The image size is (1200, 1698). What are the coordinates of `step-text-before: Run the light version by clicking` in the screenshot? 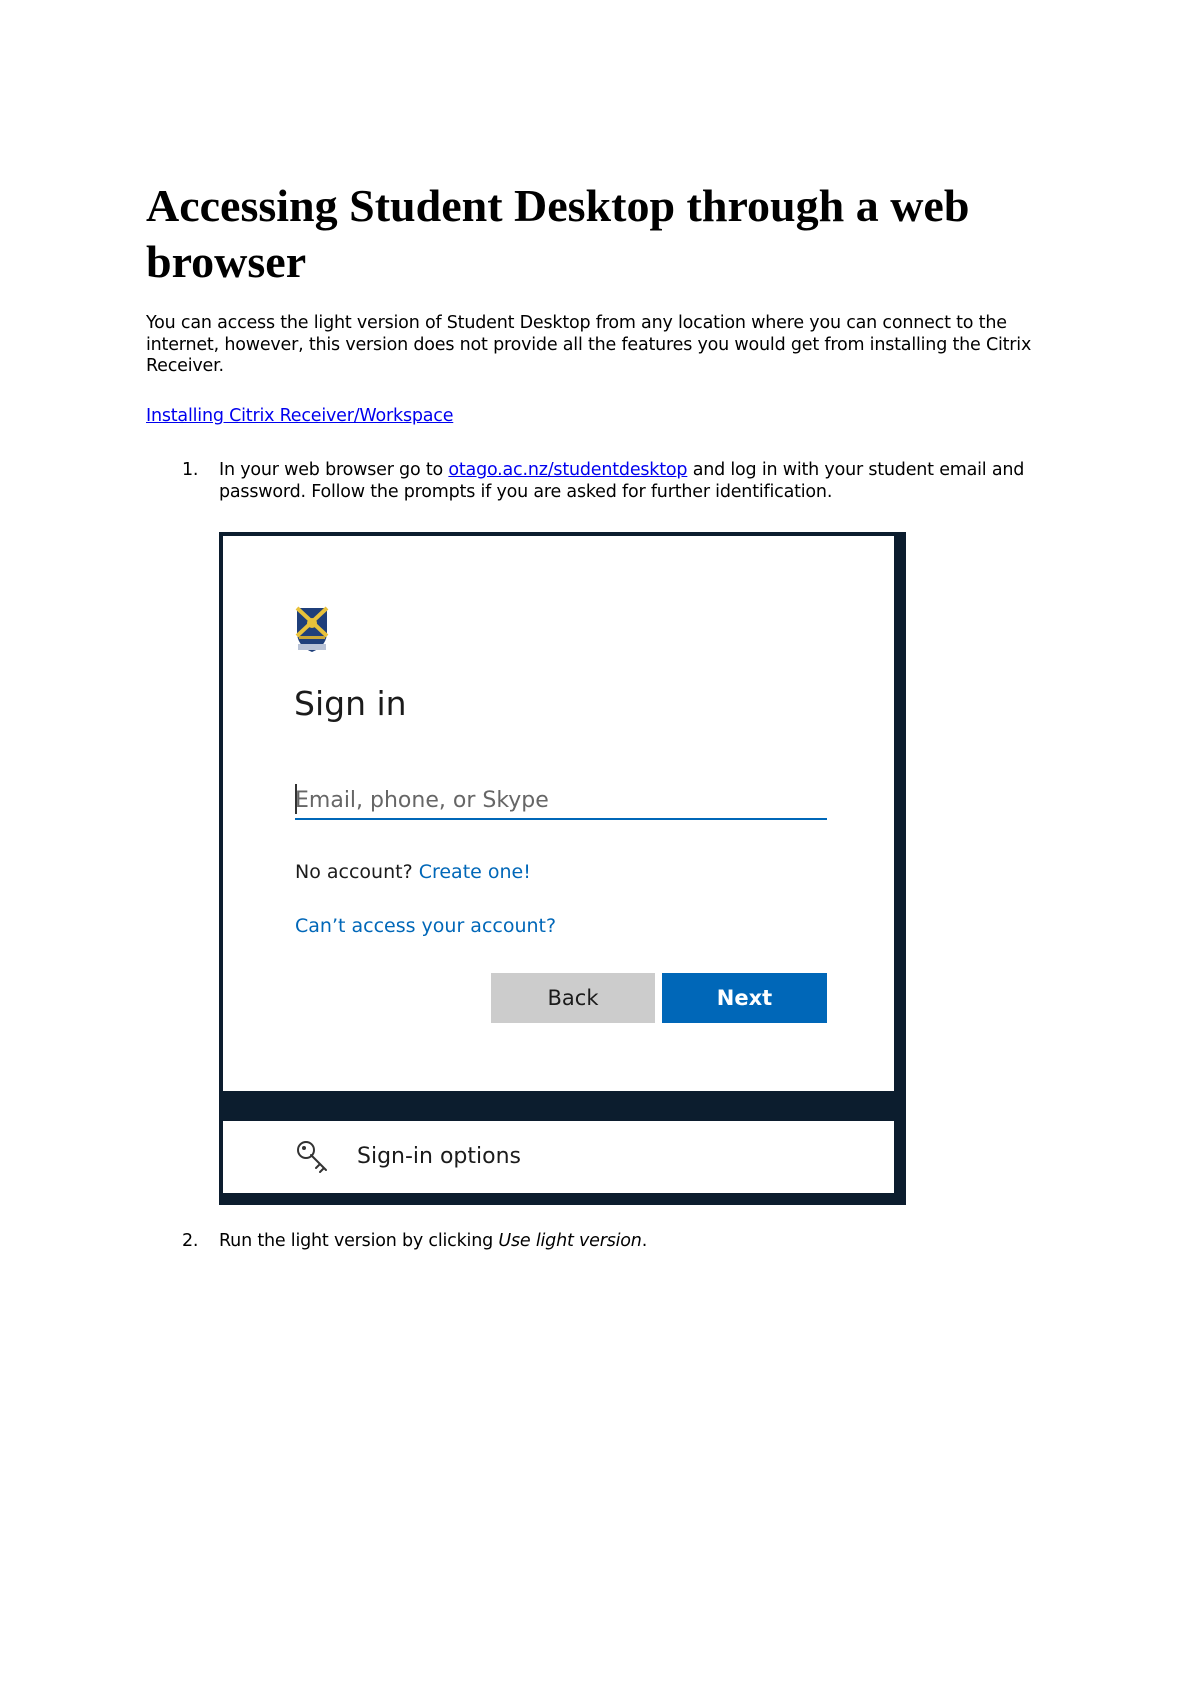 It's located at (359, 1241).